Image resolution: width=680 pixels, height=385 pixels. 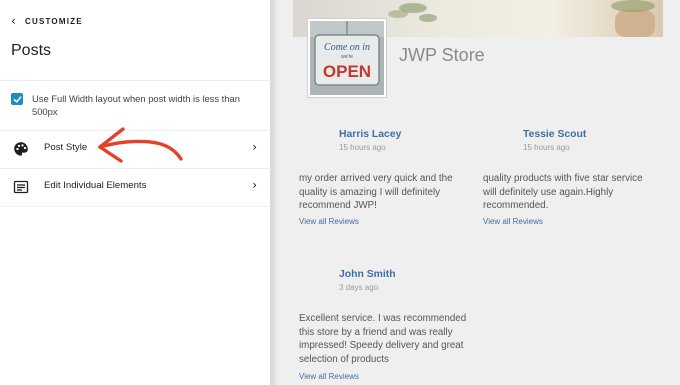 I want to click on menu-item-edit-individual-elements: Edit Individual Elements ›, so click(x=135, y=187).